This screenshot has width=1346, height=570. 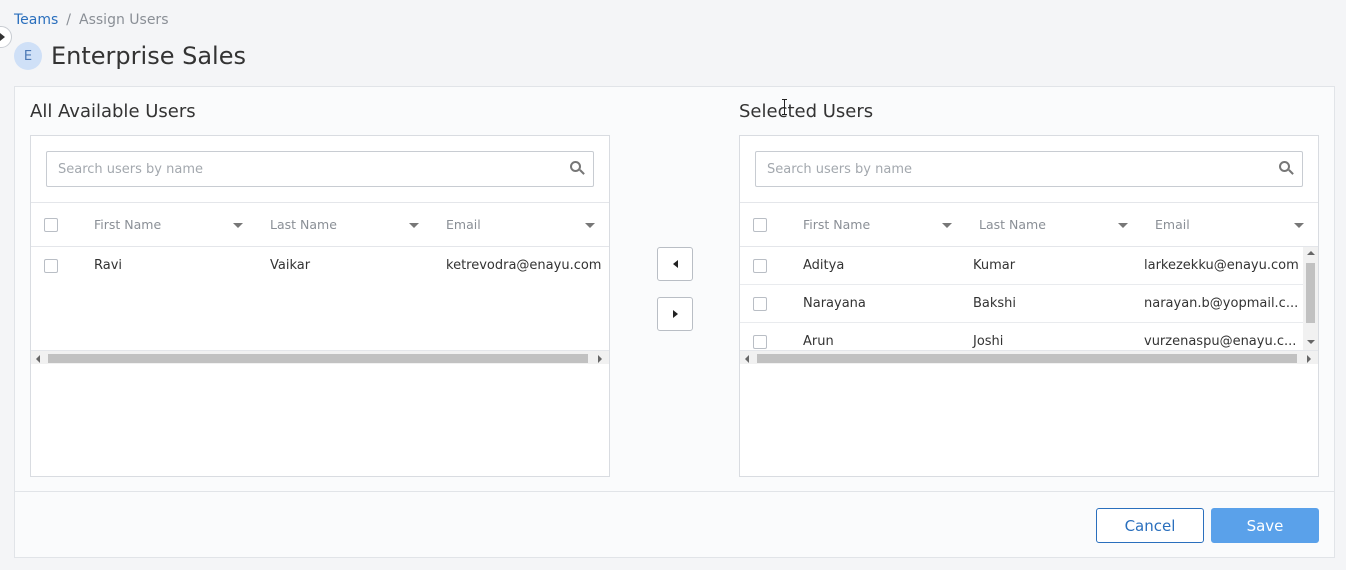 What do you see at coordinates (785, 107) in the screenshot?
I see `text-cursor-icon` at bounding box center [785, 107].